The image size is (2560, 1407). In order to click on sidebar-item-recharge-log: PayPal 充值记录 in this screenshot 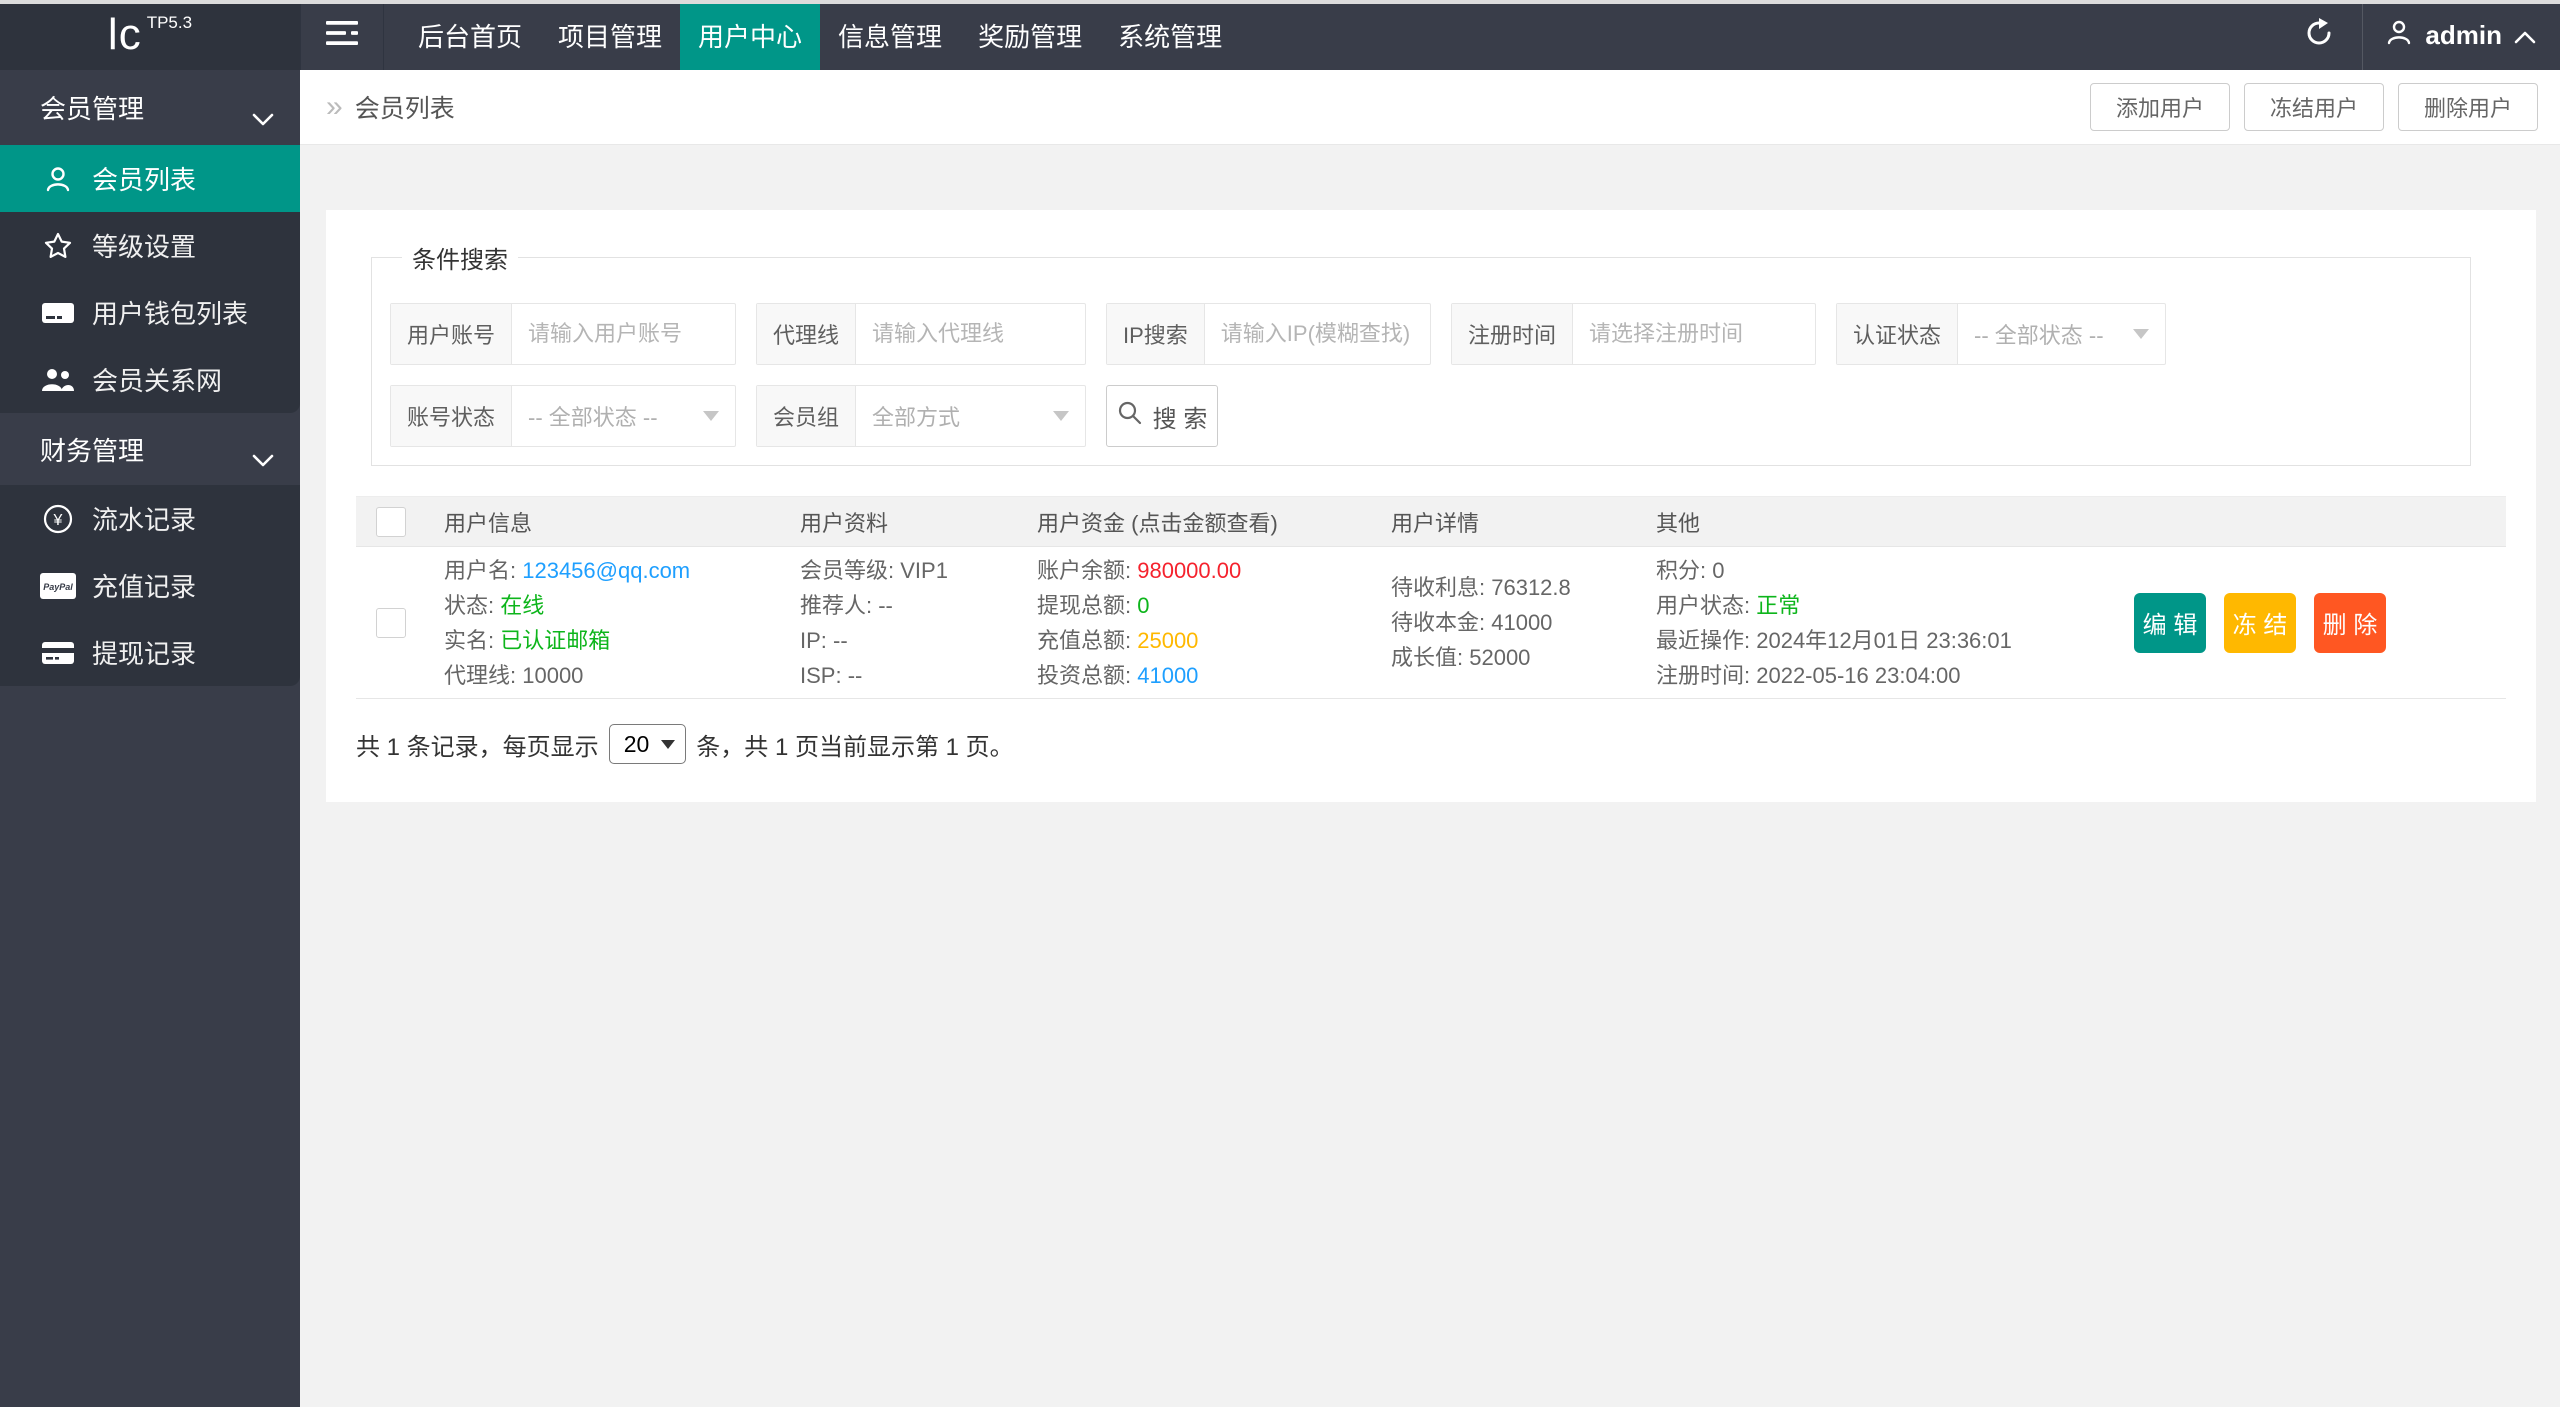, I will do `click(150, 585)`.